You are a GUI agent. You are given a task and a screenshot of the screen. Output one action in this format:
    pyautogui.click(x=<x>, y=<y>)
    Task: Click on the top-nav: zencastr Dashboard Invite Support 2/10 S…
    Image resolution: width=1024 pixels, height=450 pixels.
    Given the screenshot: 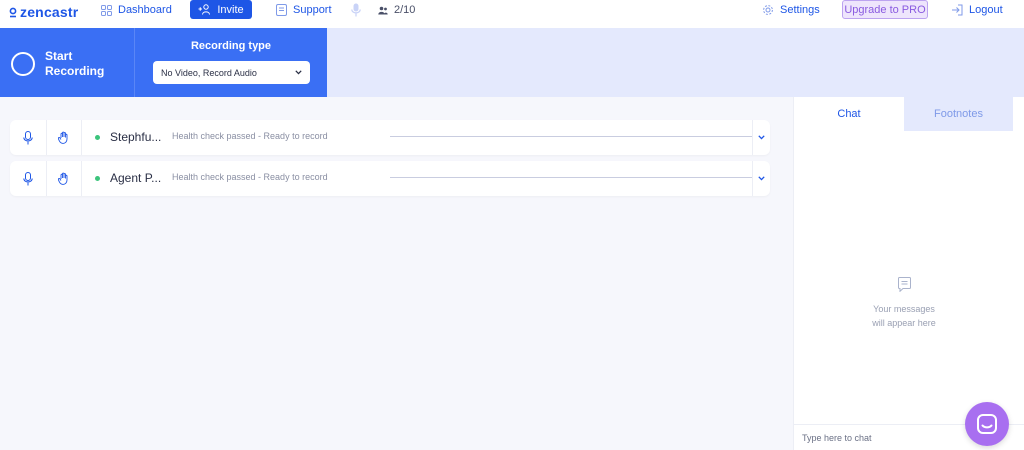 What is the action you would take?
    pyautogui.click(x=512, y=14)
    